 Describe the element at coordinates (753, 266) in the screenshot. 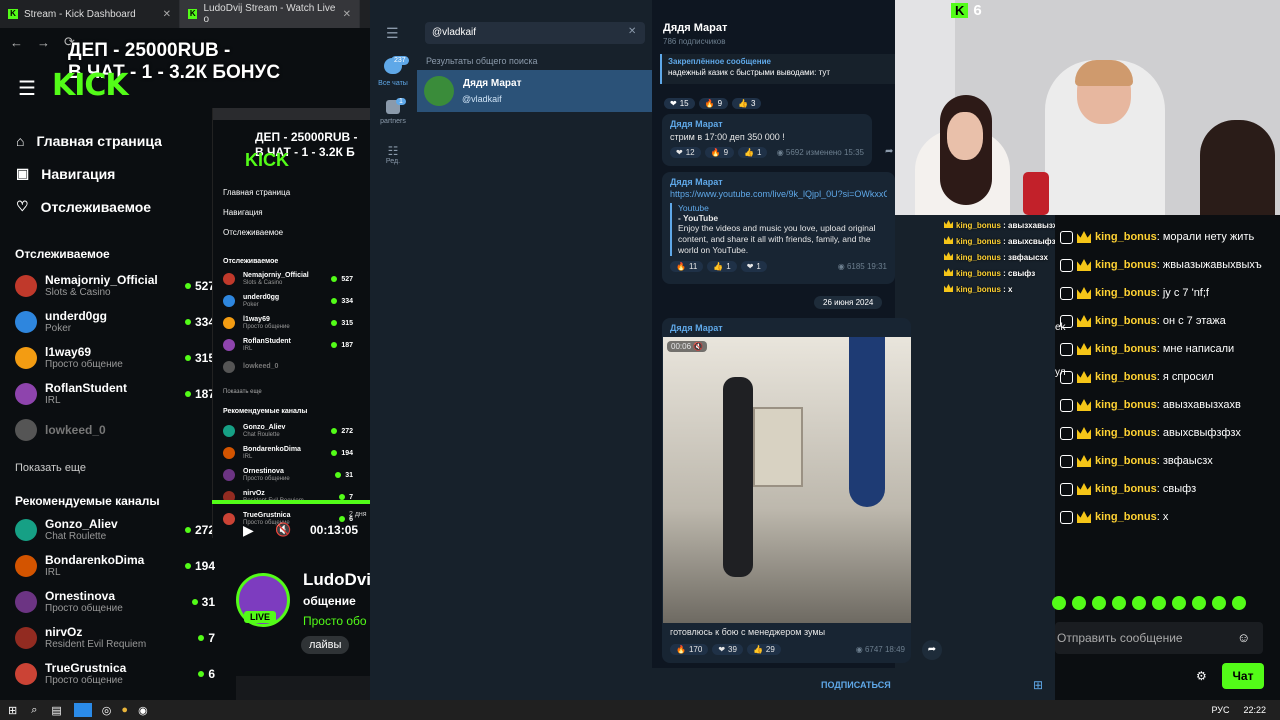

I see `reaction-chip: ❤ 1` at that location.